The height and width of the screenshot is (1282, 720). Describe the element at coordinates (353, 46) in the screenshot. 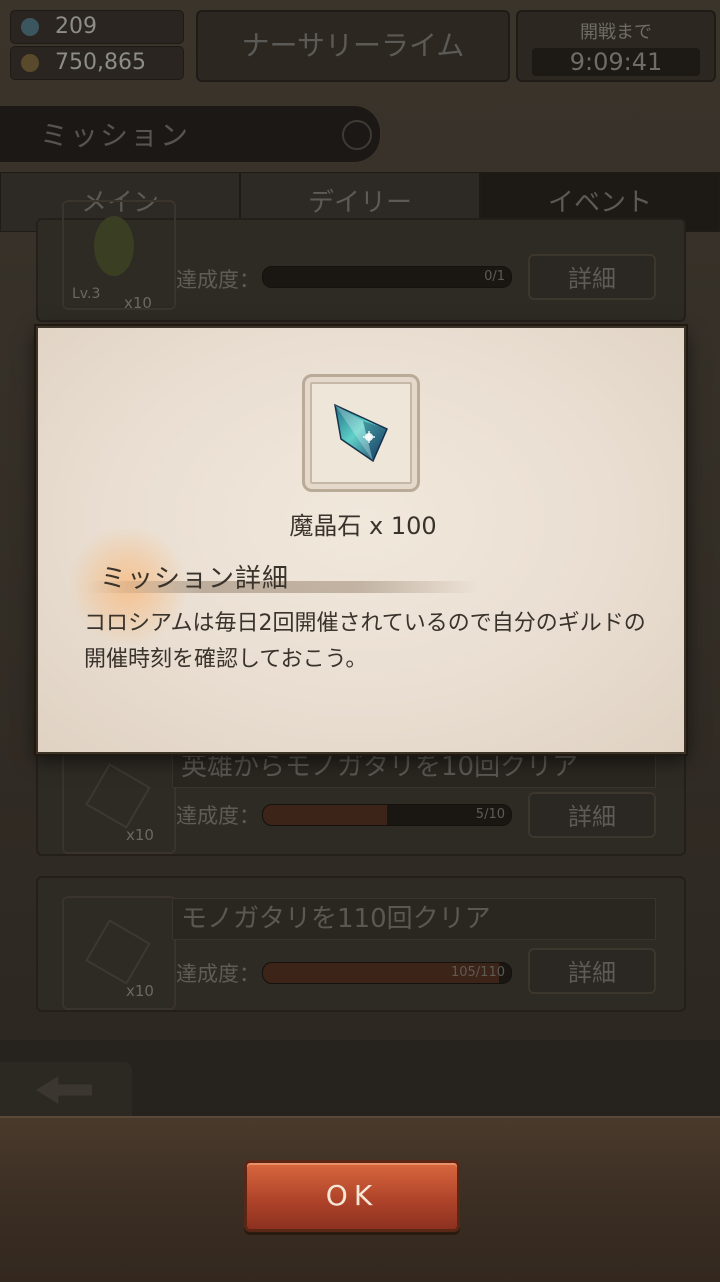

I see `guild-title: ナーサリーライム` at that location.